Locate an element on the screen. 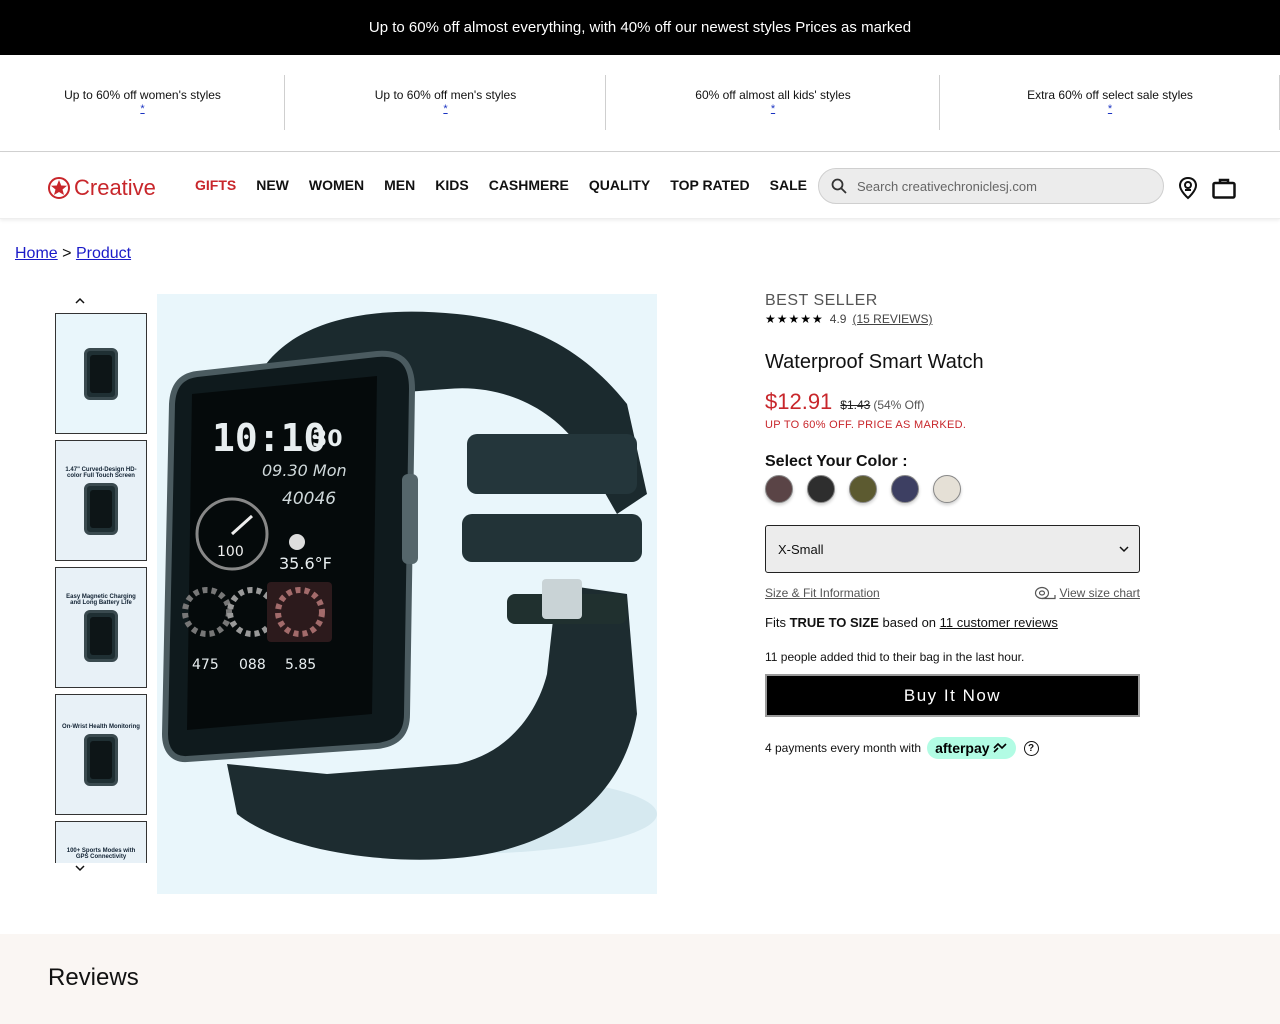 The image size is (1280, 1024). measuring-tape-icon is located at coordinates (1045, 593).